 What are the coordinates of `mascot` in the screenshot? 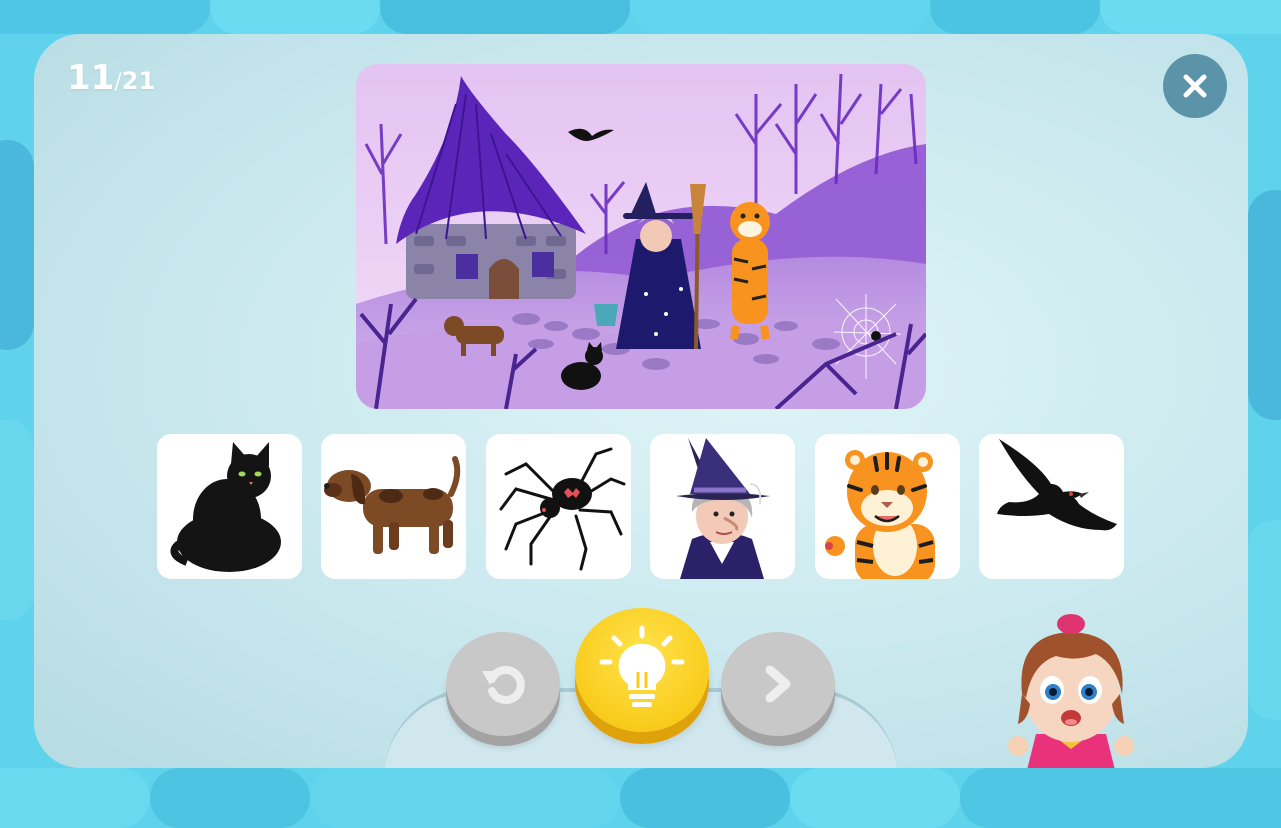 It's located at (1071, 681).